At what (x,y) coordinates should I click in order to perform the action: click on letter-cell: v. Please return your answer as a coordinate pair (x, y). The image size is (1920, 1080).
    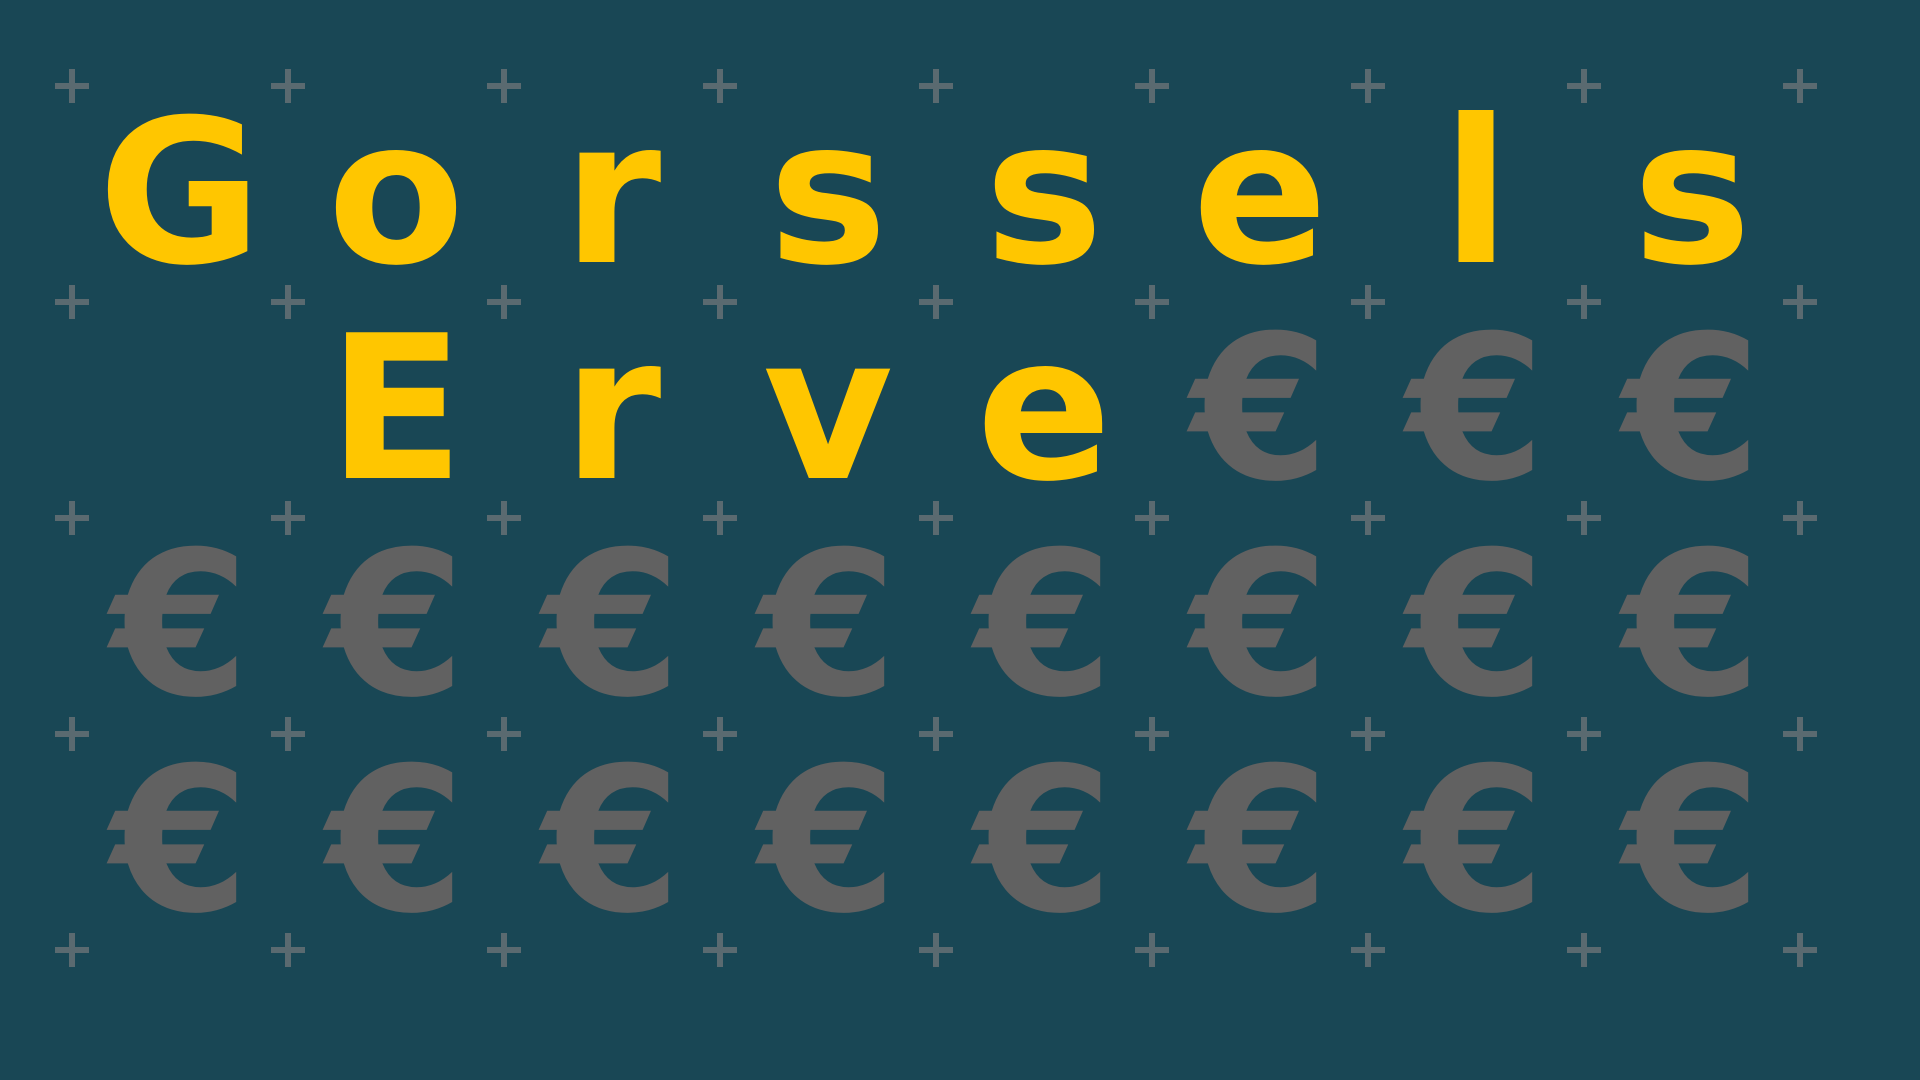
    Looking at the image, I should click on (828, 409).